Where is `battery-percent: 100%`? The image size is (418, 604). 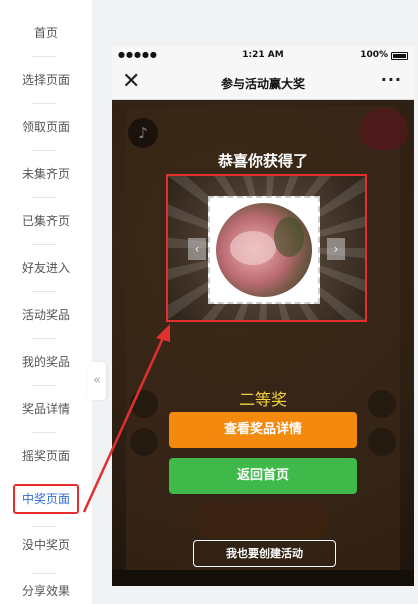 battery-percent: 100% is located at coordinates (374, 55).